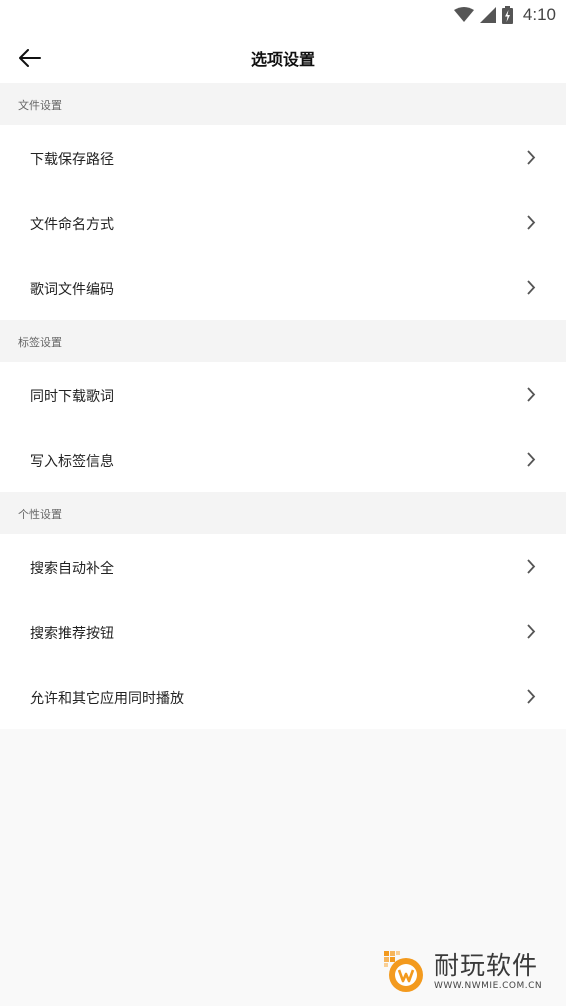  I want to click on cell-signal-icon, so click(487, 15).